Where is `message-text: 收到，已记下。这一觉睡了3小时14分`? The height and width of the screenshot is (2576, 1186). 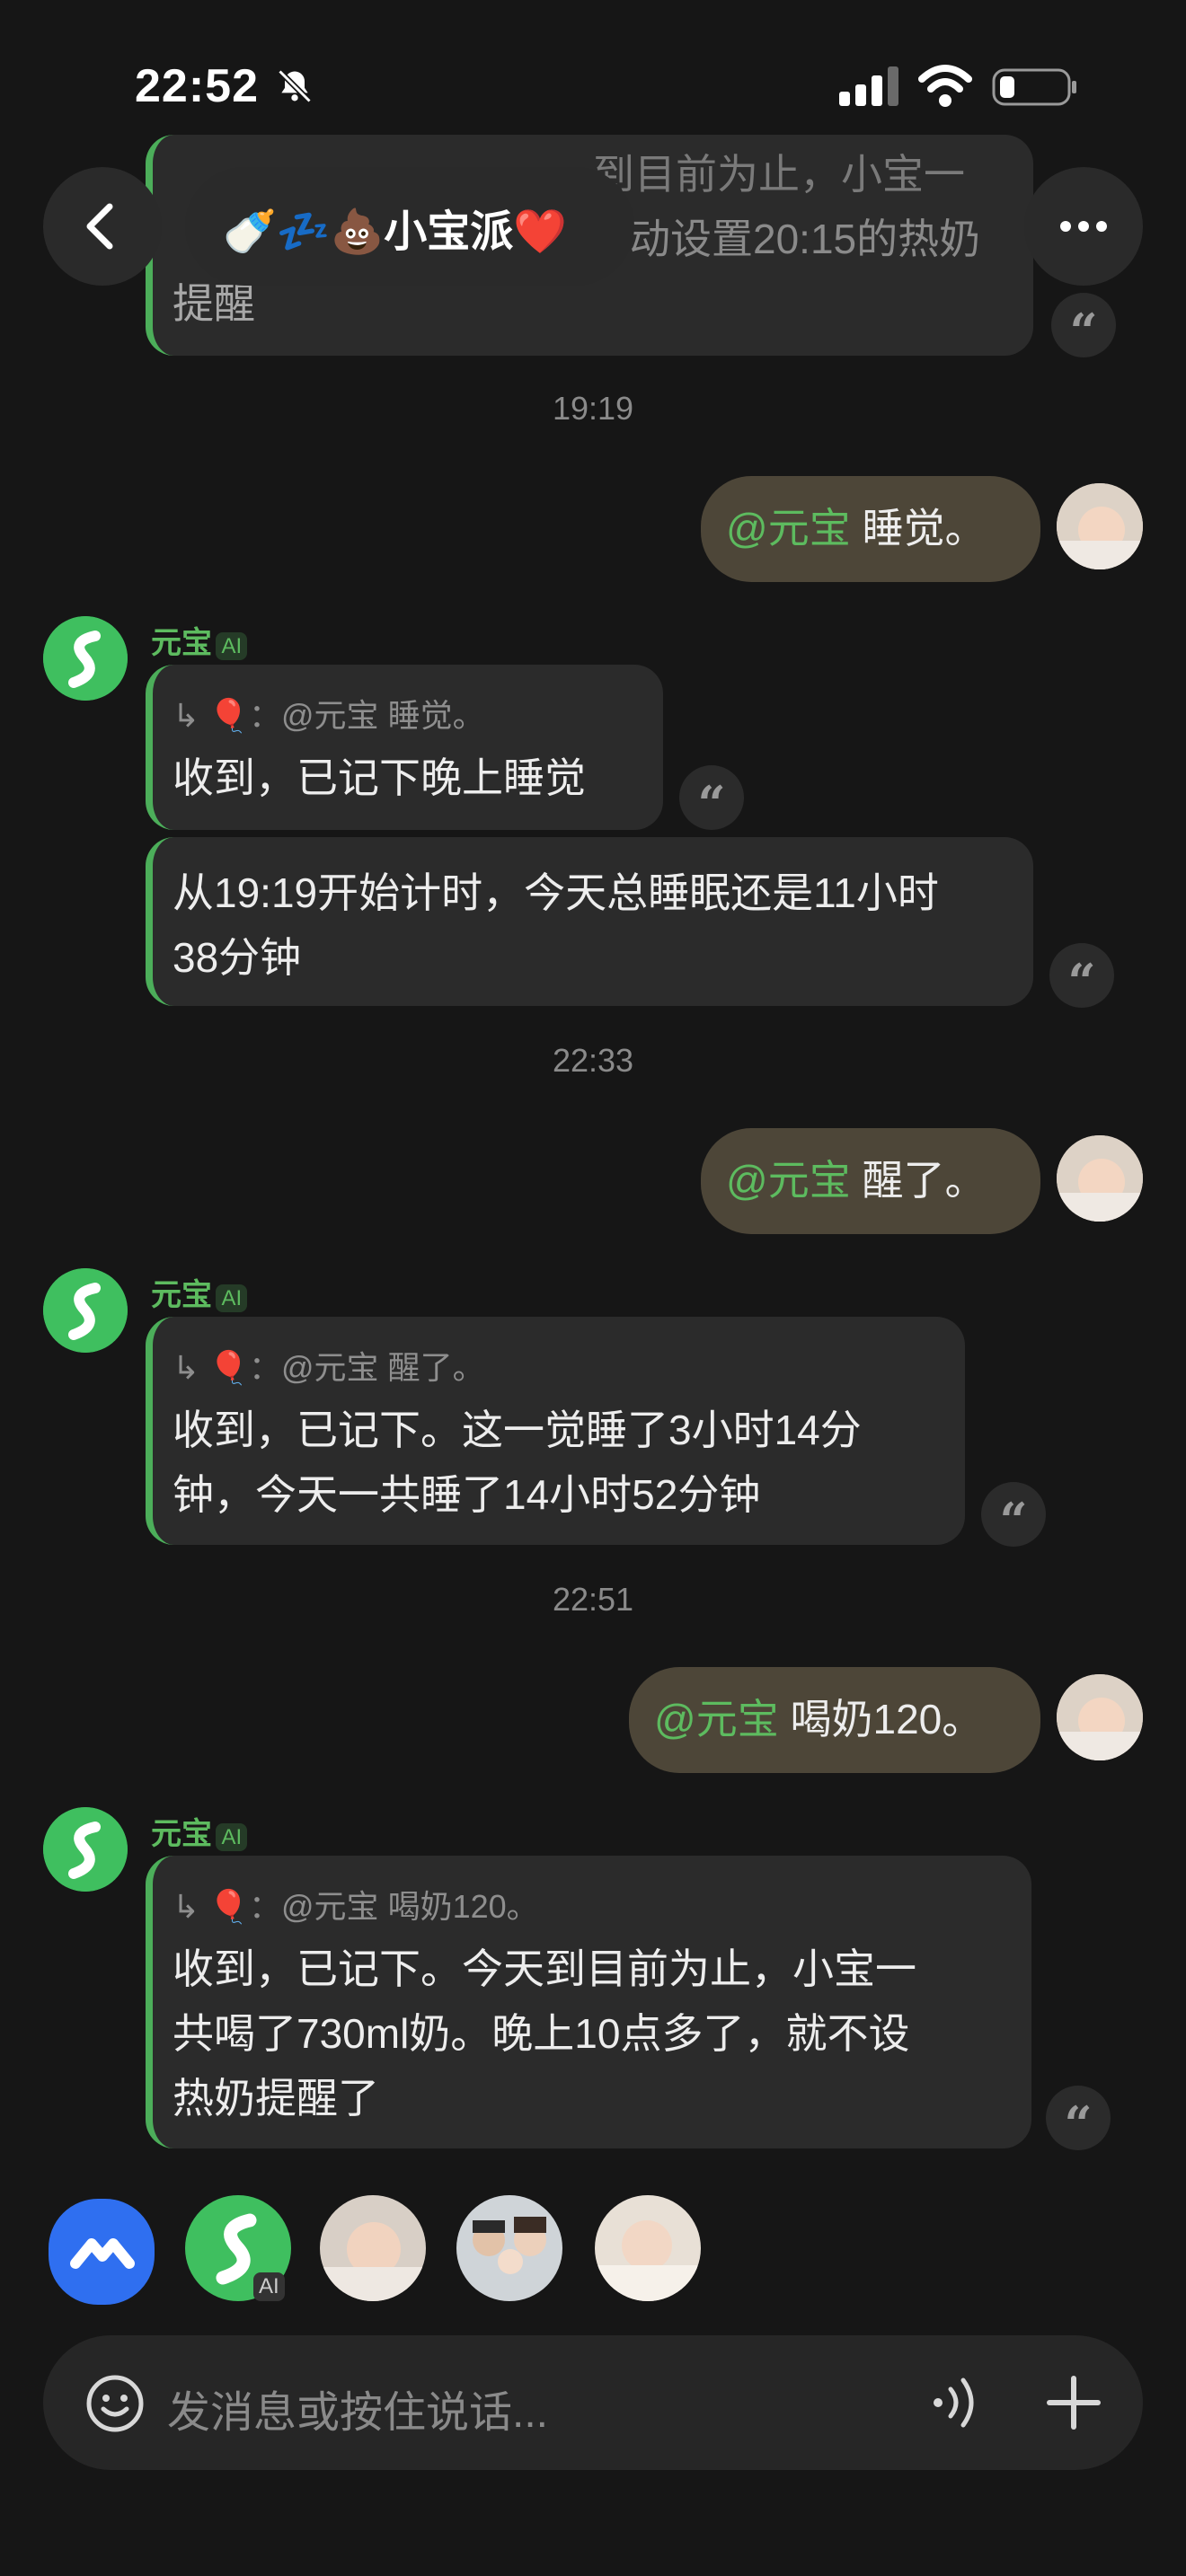
message-text: 收到，已记下。这一觉睡了3小时14分 is located at coordinates (517, 1430).